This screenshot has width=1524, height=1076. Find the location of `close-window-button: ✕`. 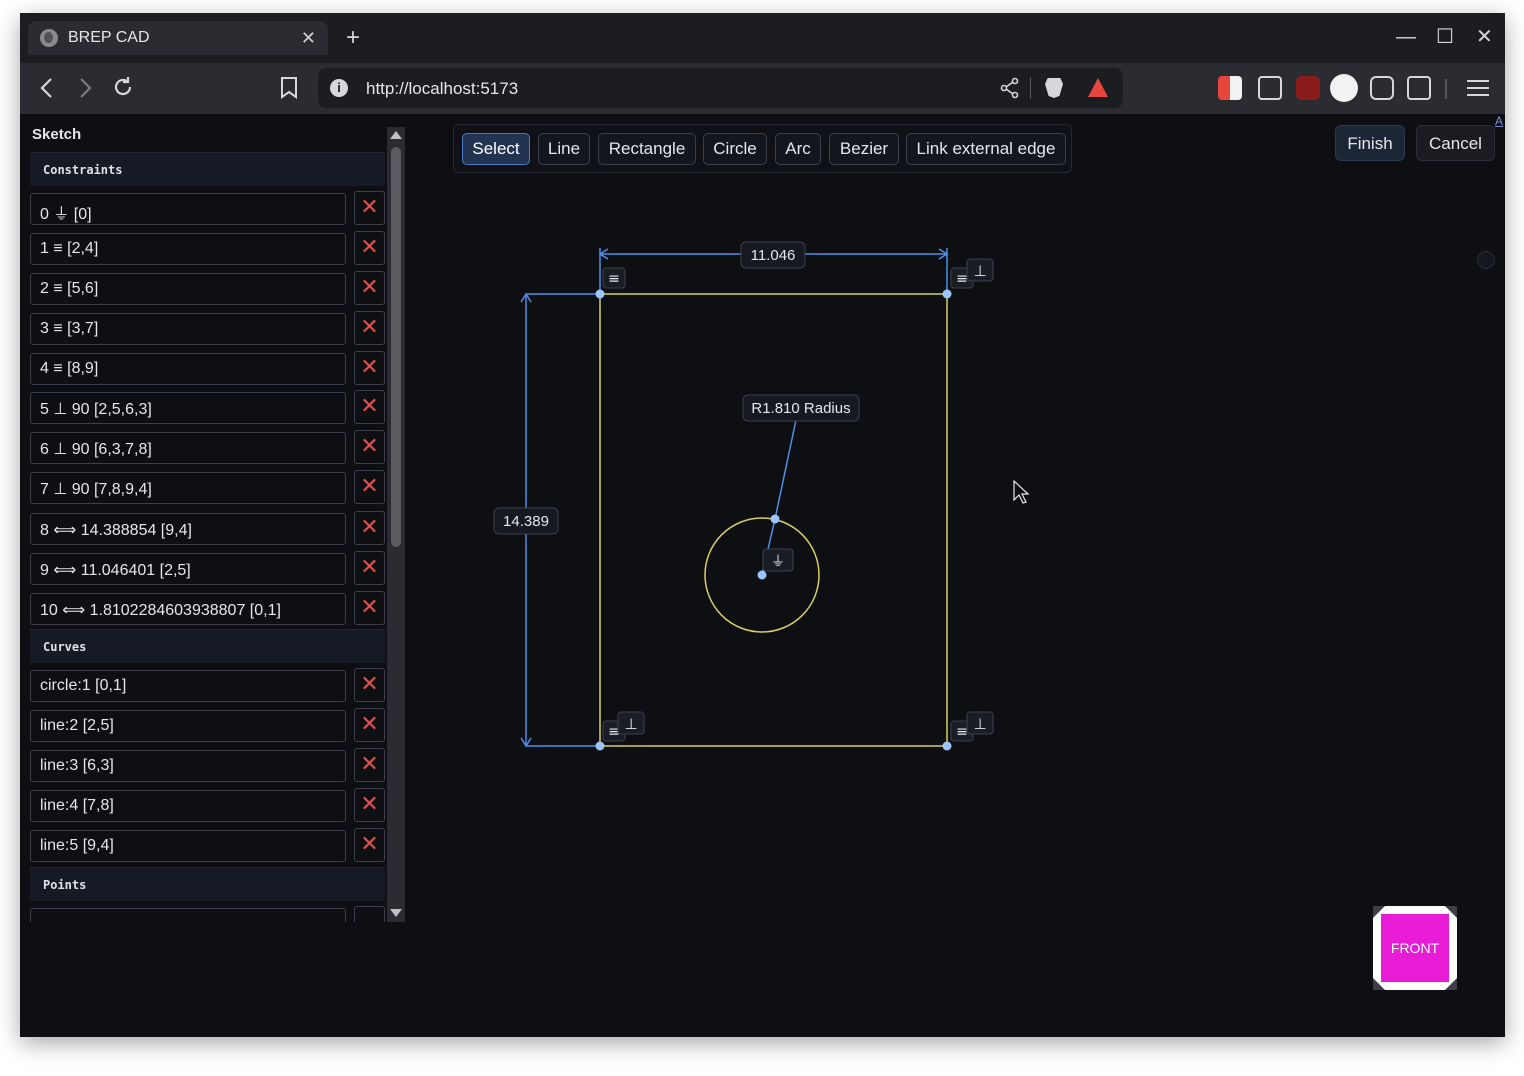

close-window-button: ✕ is located at coordinates (1484, 37).